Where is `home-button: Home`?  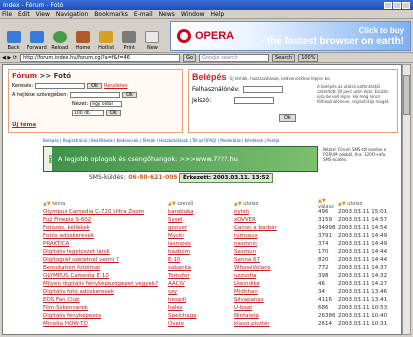 home-button: Home is located at coordinates (82, 36).